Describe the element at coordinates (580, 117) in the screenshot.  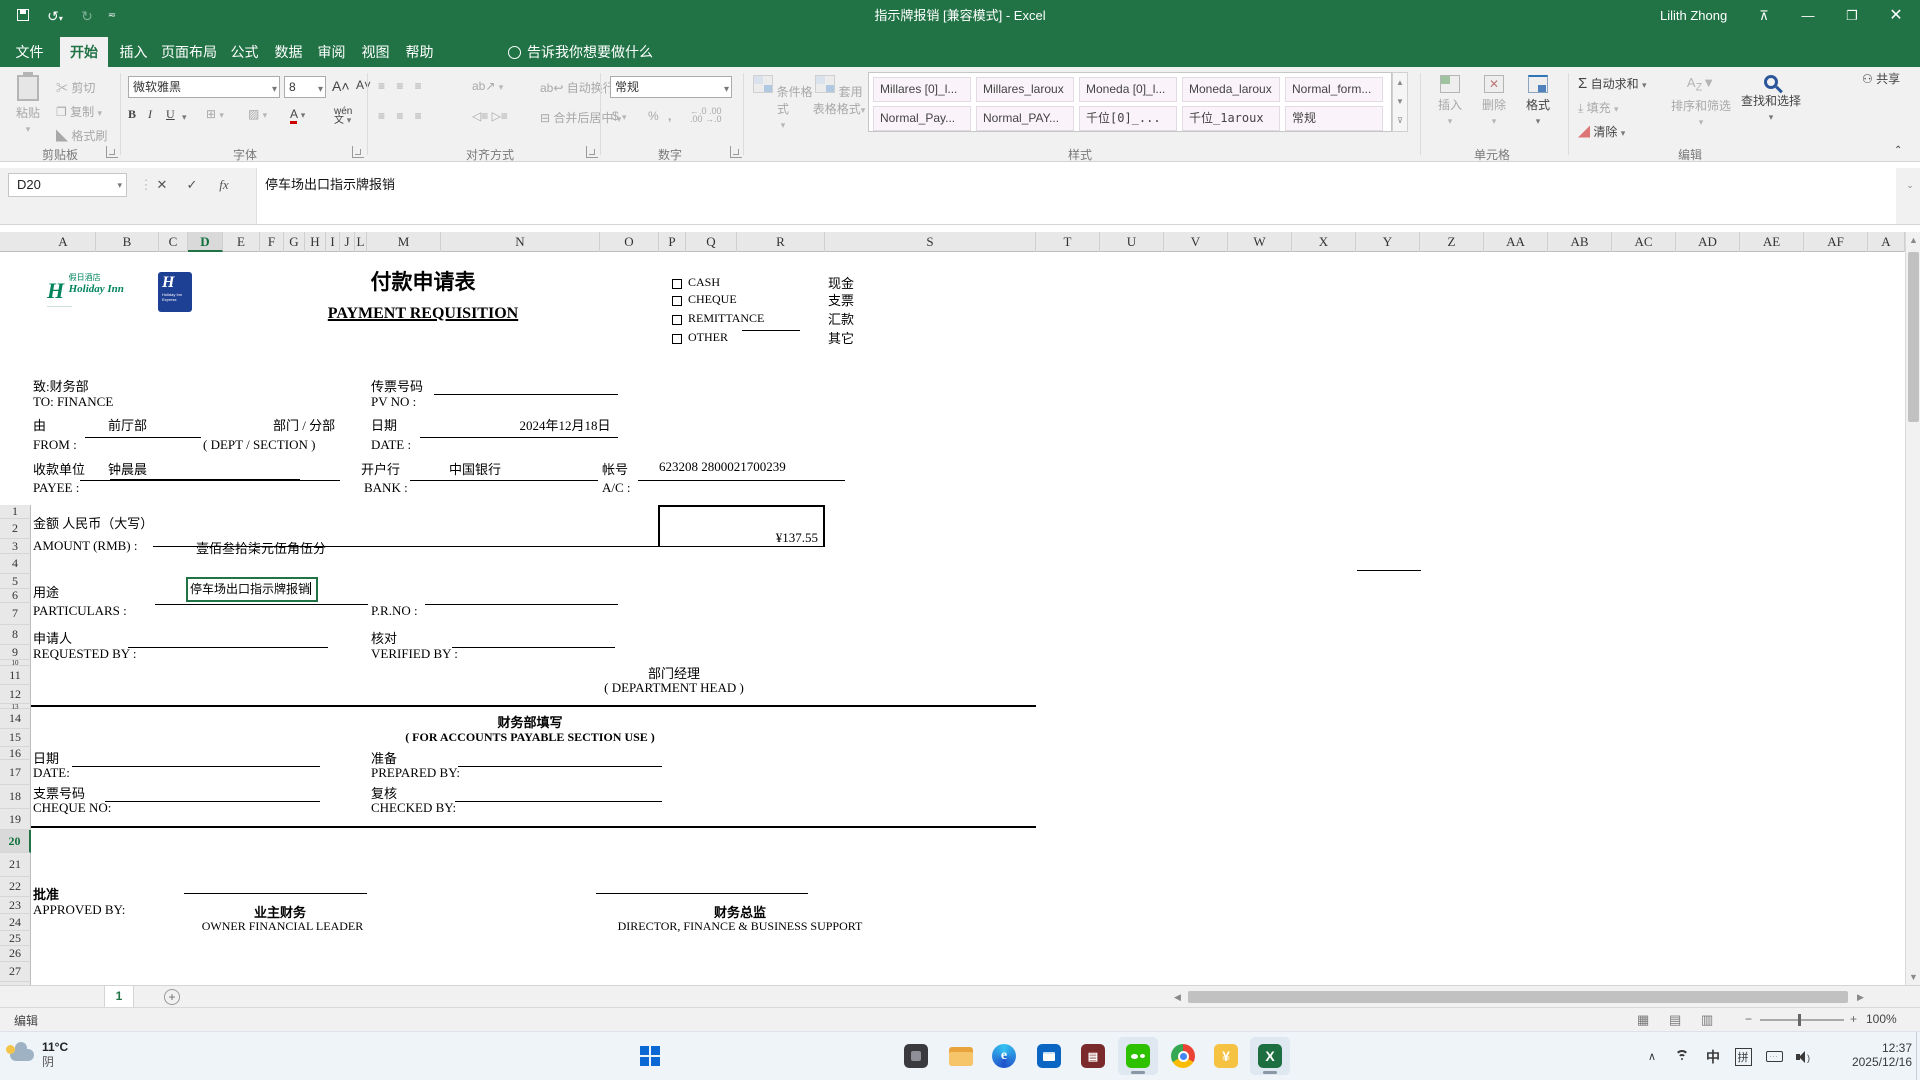
I see `merge-center-button: ⊟ 合并后居中 ▾` at that location.